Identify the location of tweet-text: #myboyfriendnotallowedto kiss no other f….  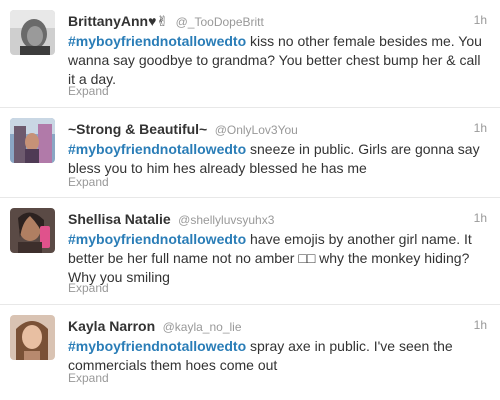
(277, 60).